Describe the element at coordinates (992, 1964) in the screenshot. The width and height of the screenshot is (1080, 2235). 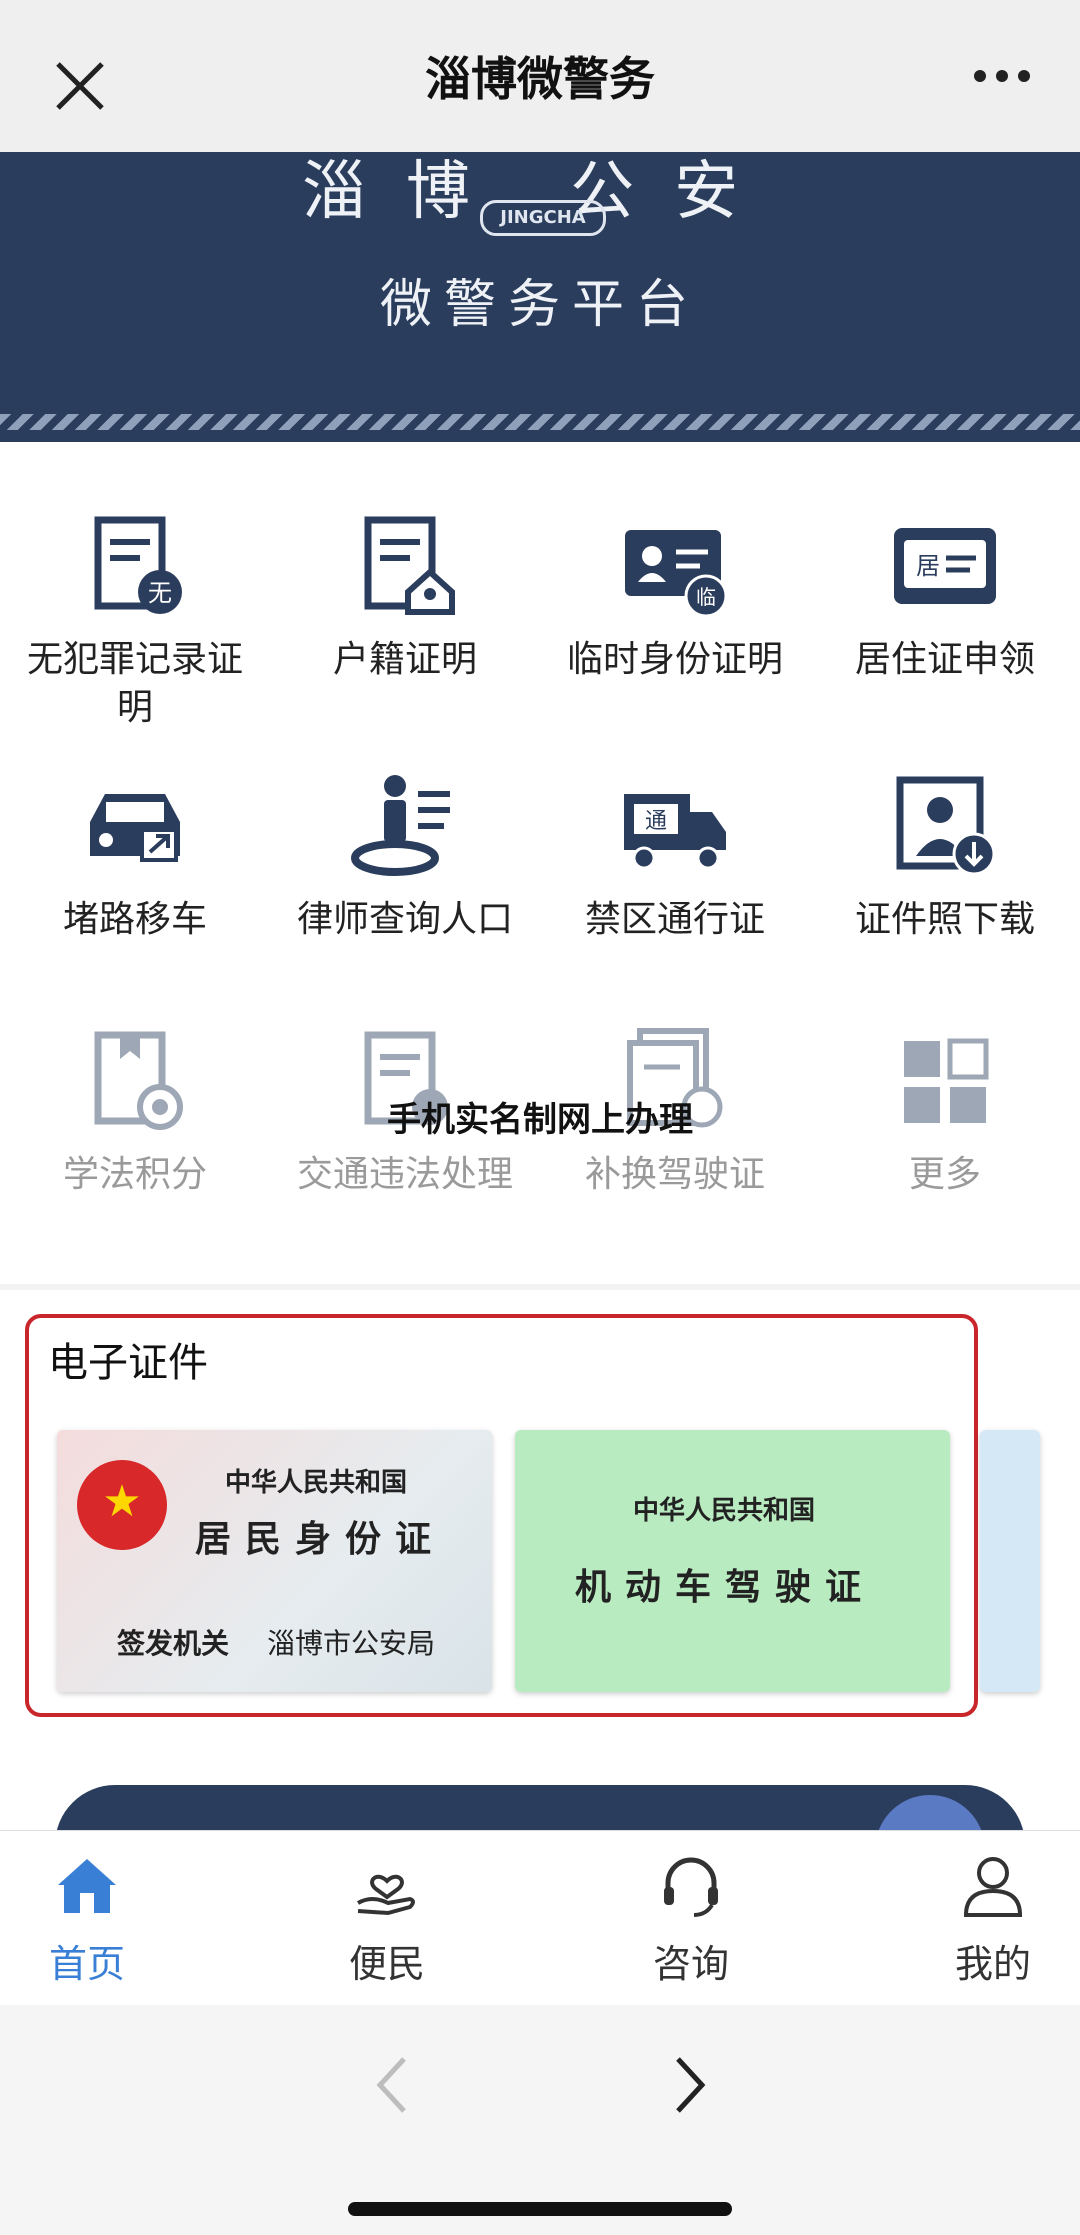
I see `tab-label: 我的` at that location.